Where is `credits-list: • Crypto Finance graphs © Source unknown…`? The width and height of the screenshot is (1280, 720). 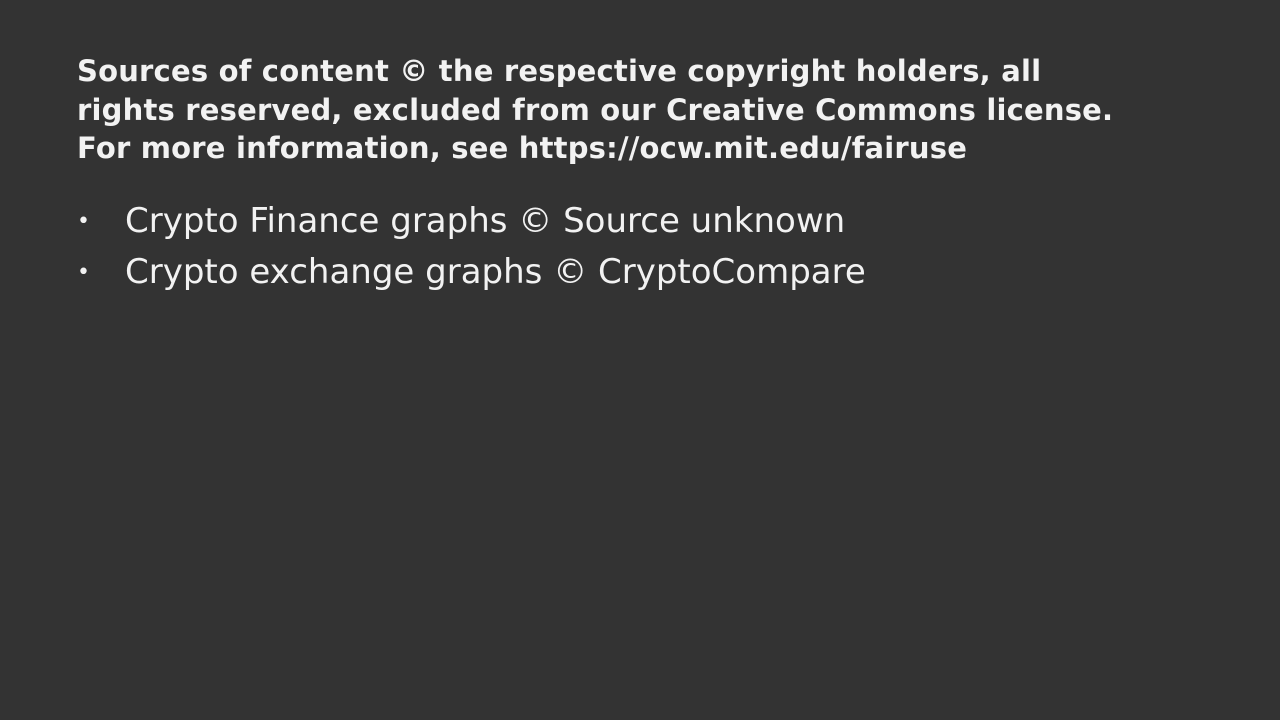 credits-list: • Crypto Finance graphs © Source unknown… is located at coordinates (471, 247).